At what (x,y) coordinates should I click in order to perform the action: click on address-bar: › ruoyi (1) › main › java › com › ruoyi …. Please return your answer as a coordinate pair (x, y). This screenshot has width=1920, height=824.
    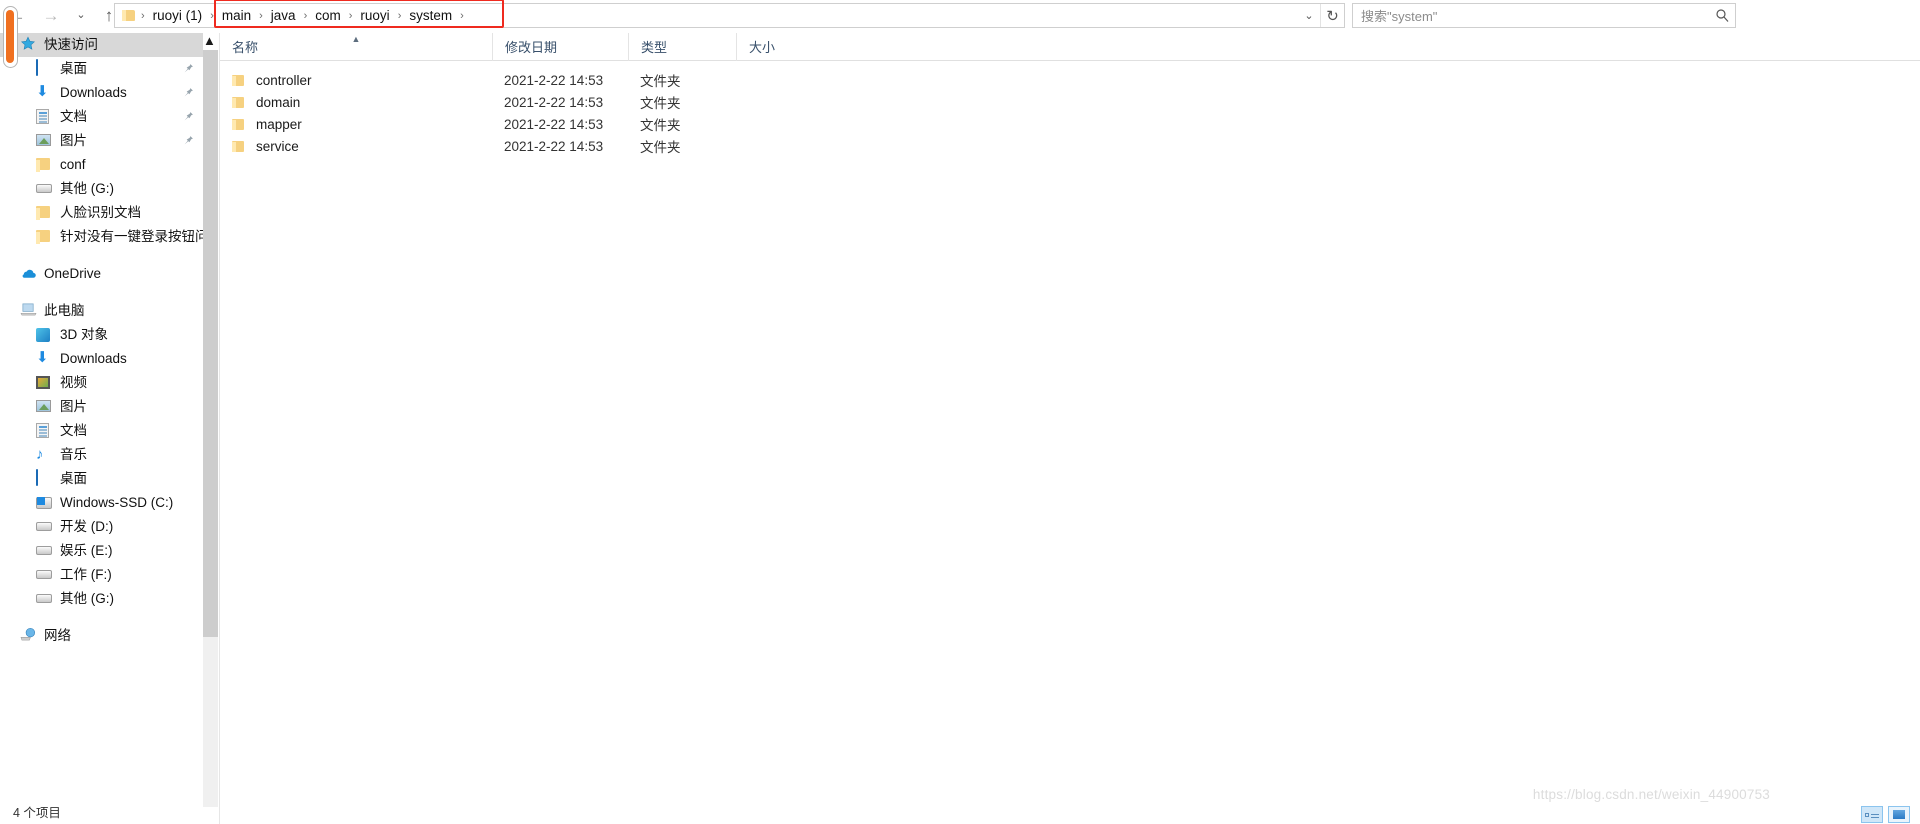
    Looking at the image, I should click on (729, 15).